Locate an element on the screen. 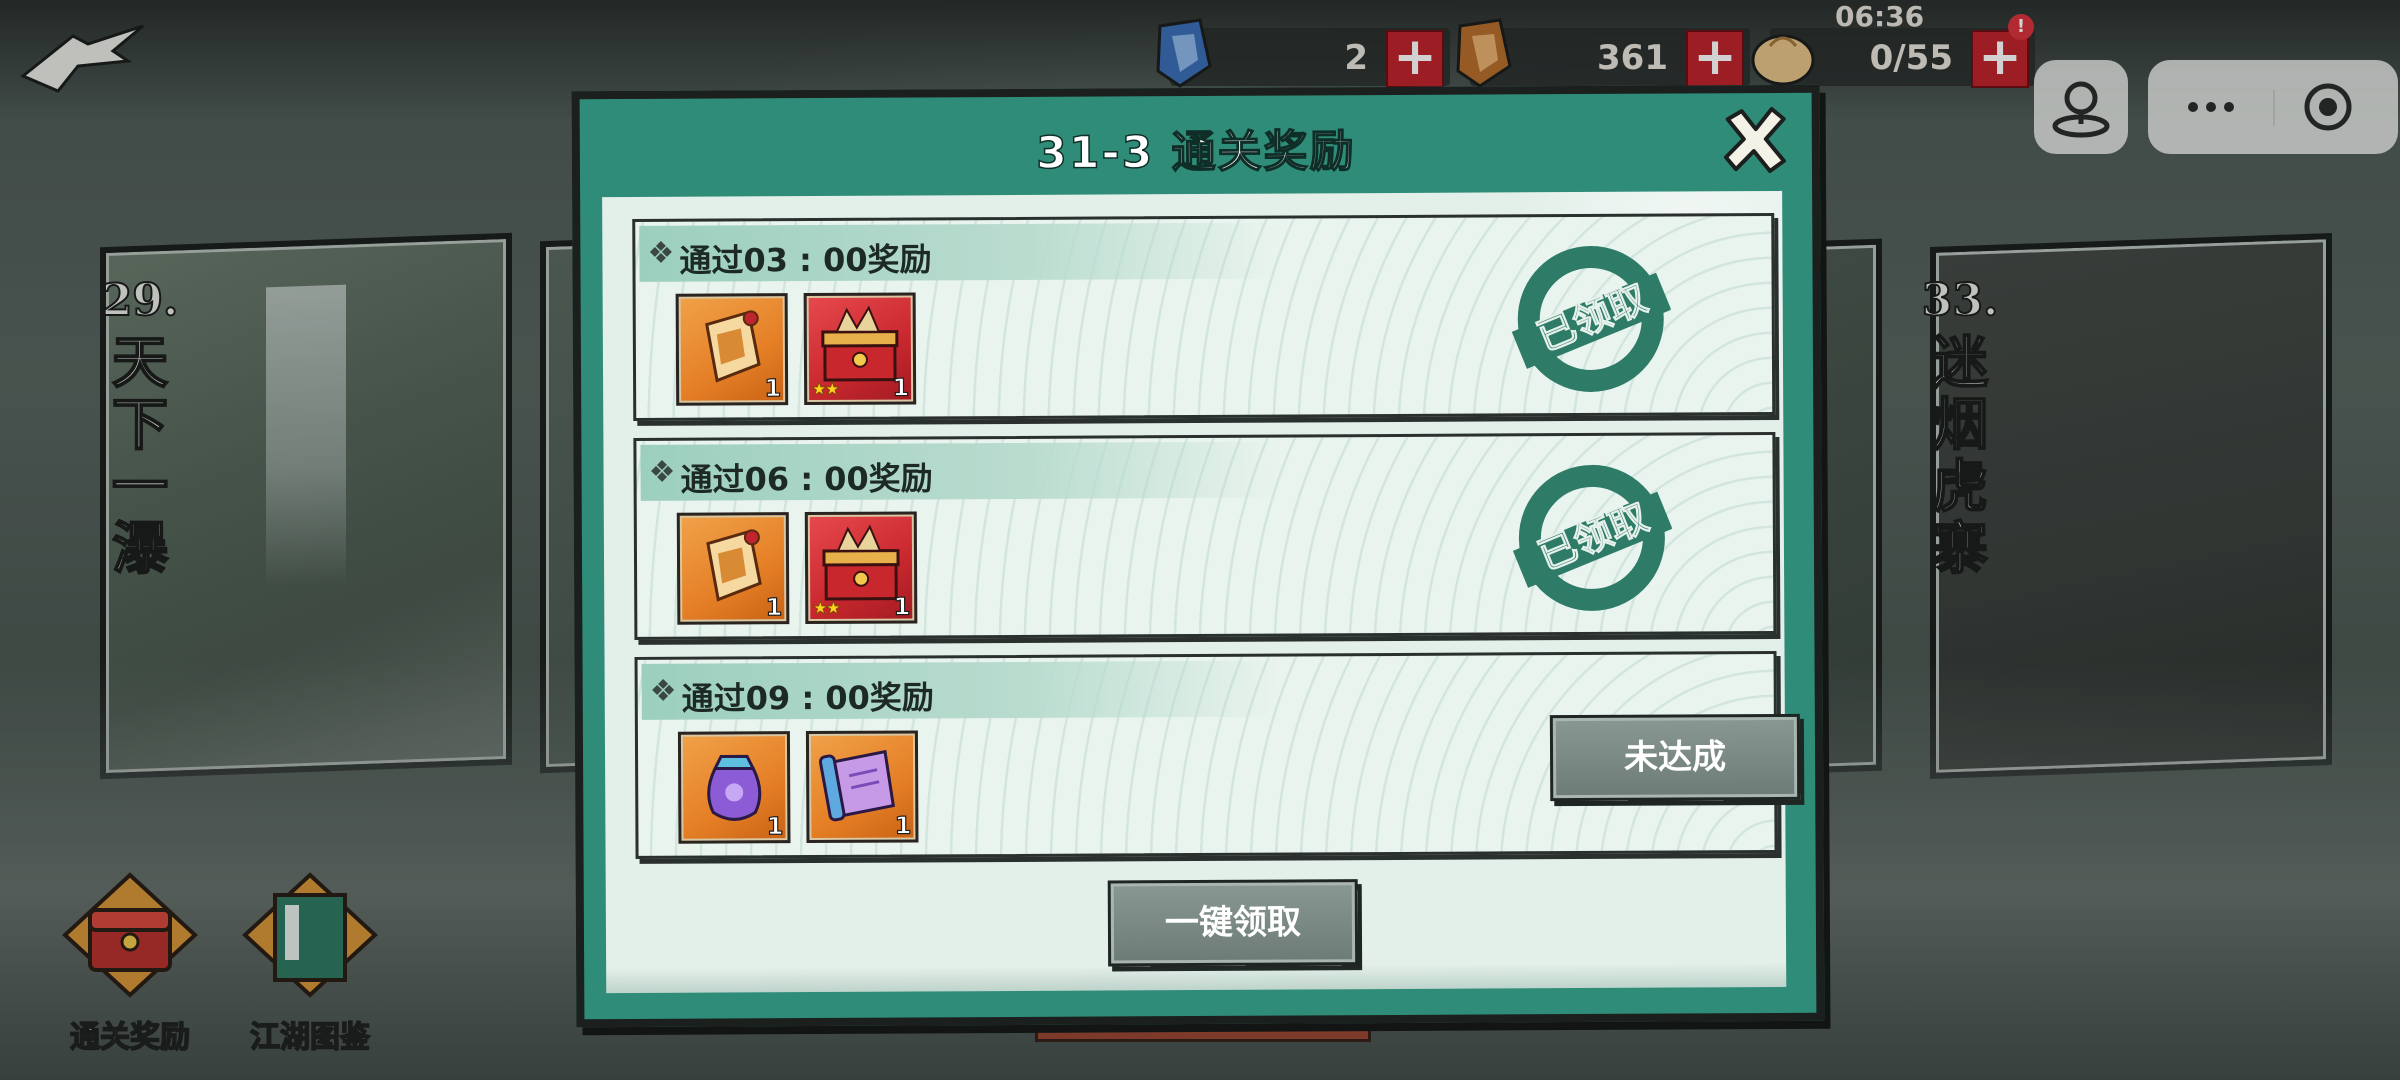 Image resolution: width=2400 pixels, height=1080 pixels. reward-row: ❖ 通过06 : 00奖励 1 ★★ 1 已领取 is located at coordinates (1205, 535).